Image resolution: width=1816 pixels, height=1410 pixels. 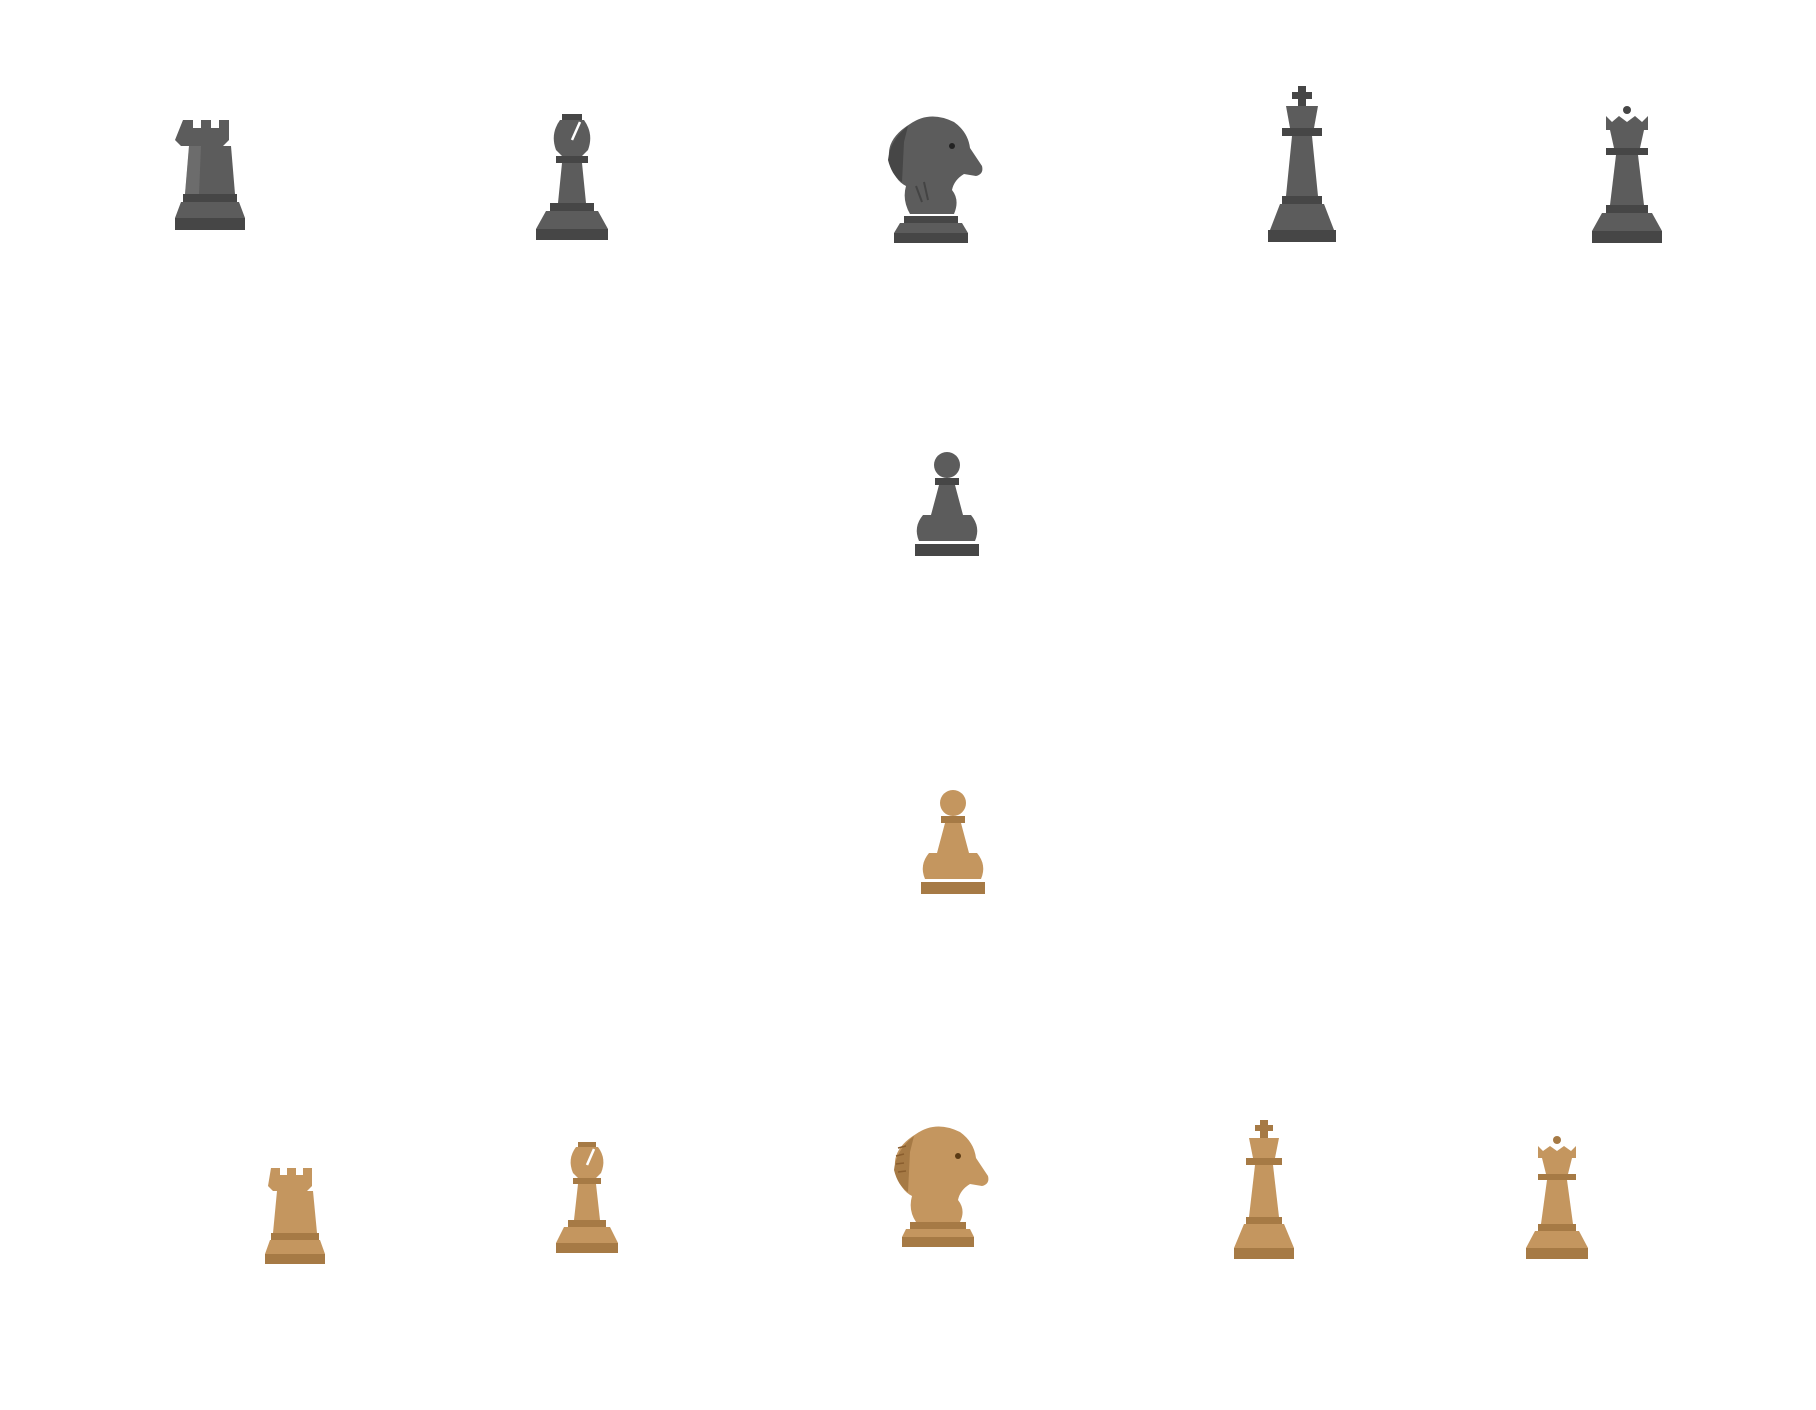 I want to click on dark-knight-icon, so click(x=932, y=180).